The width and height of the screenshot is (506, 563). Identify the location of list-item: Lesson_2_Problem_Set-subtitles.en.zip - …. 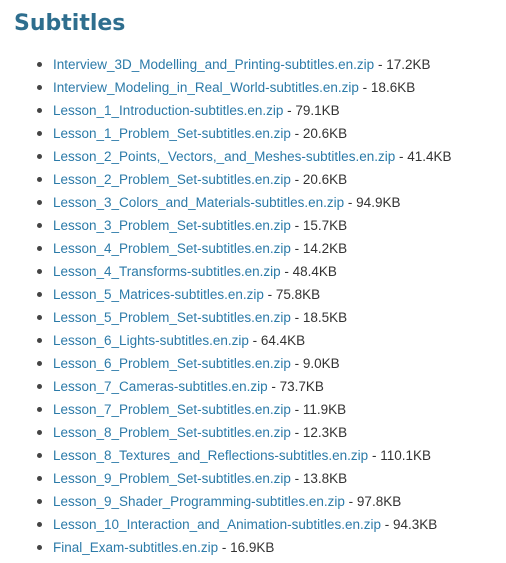
(226, 179).